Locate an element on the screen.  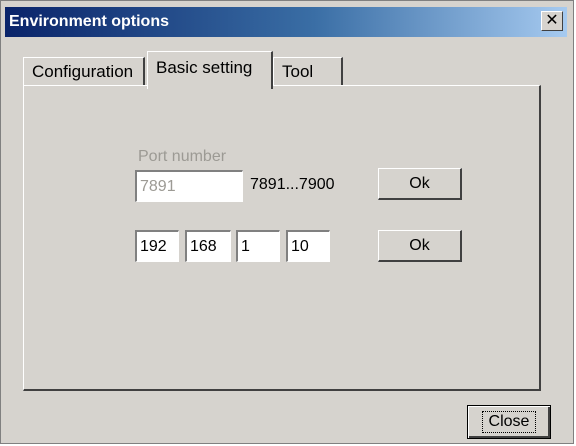
close-icon: ✕ is located at coordinates (552, 21).